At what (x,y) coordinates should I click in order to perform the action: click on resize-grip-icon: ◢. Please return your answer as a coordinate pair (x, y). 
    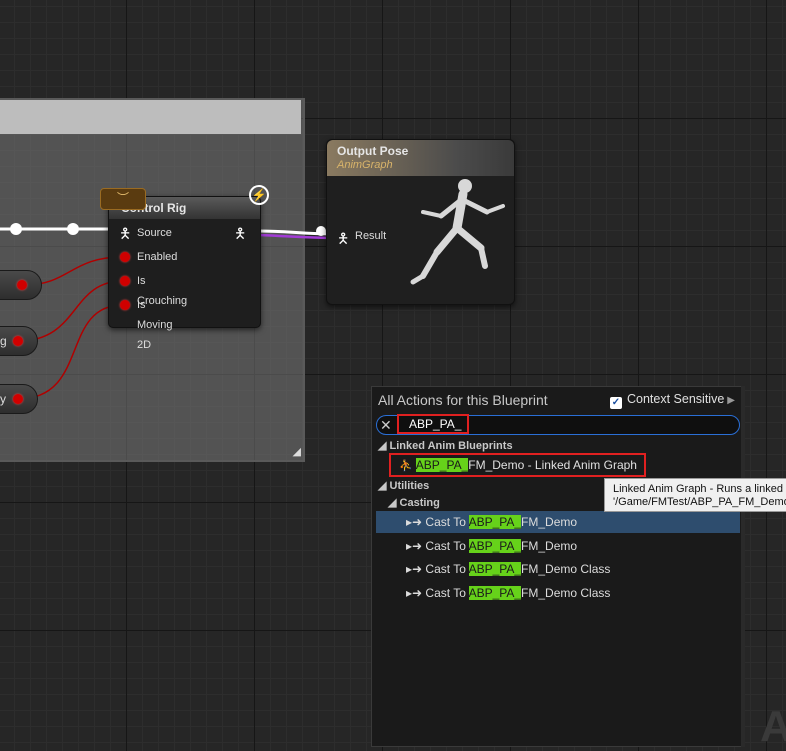
    Looking at the image, I should click on (295, 452).